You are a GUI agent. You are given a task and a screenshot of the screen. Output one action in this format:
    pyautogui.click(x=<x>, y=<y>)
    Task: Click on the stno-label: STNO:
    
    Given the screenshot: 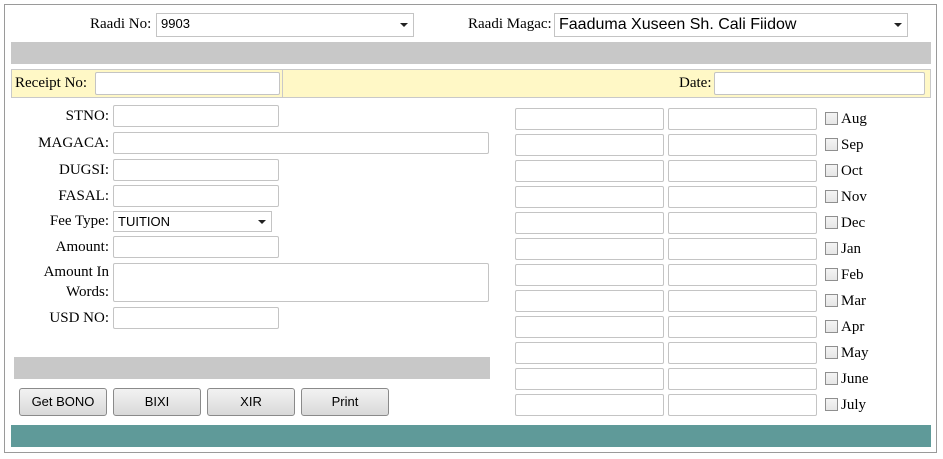 What is the action you would take?
    pyautogui.click(x=87, y=116)
    